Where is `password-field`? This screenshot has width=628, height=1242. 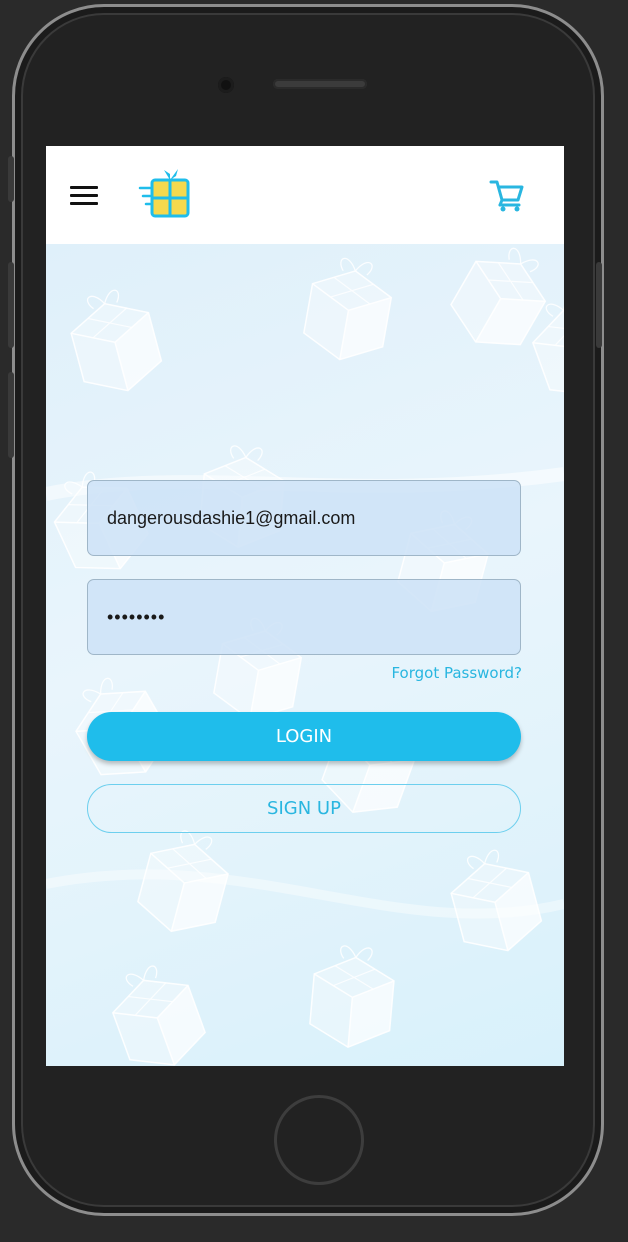
password-field is located at coordinates (304, 617).